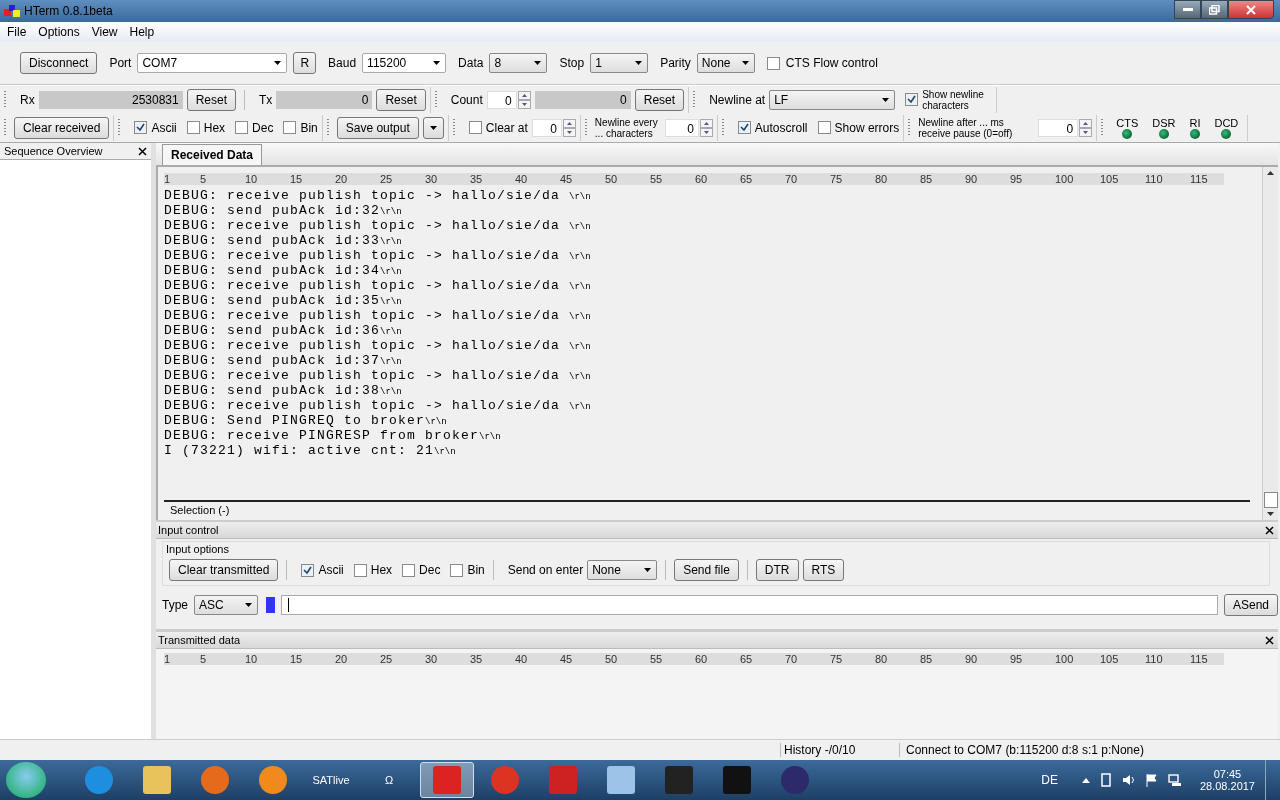 This screenshot has height=800, width=1280. What do you see at coordinates (867, 127) in the screenshot?
I see `show-errors-label: Show errors` at bounding box center [867, 127].